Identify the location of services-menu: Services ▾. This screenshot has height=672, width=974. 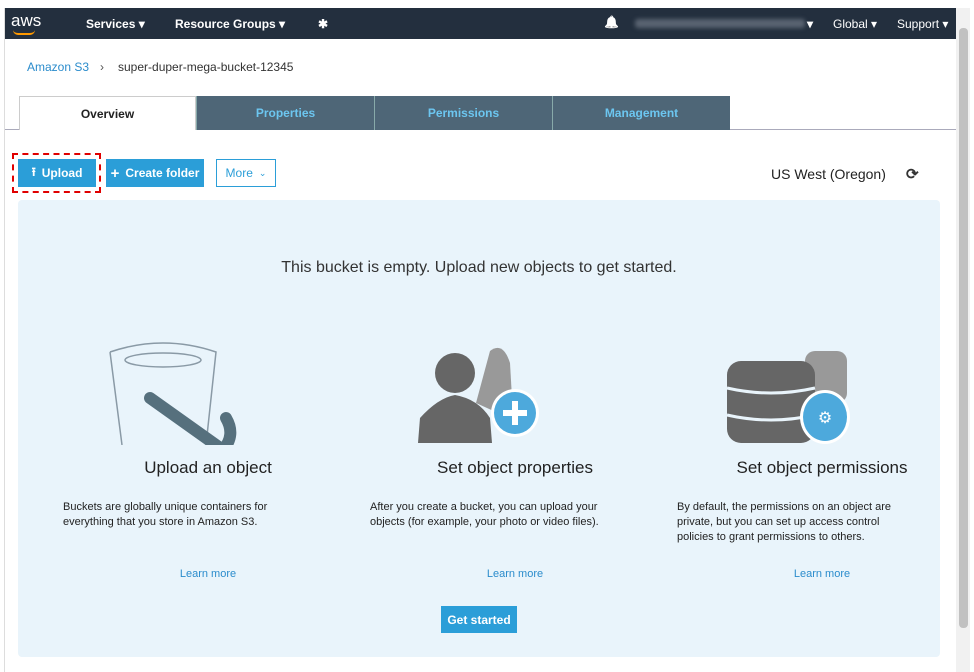
(115, 24).